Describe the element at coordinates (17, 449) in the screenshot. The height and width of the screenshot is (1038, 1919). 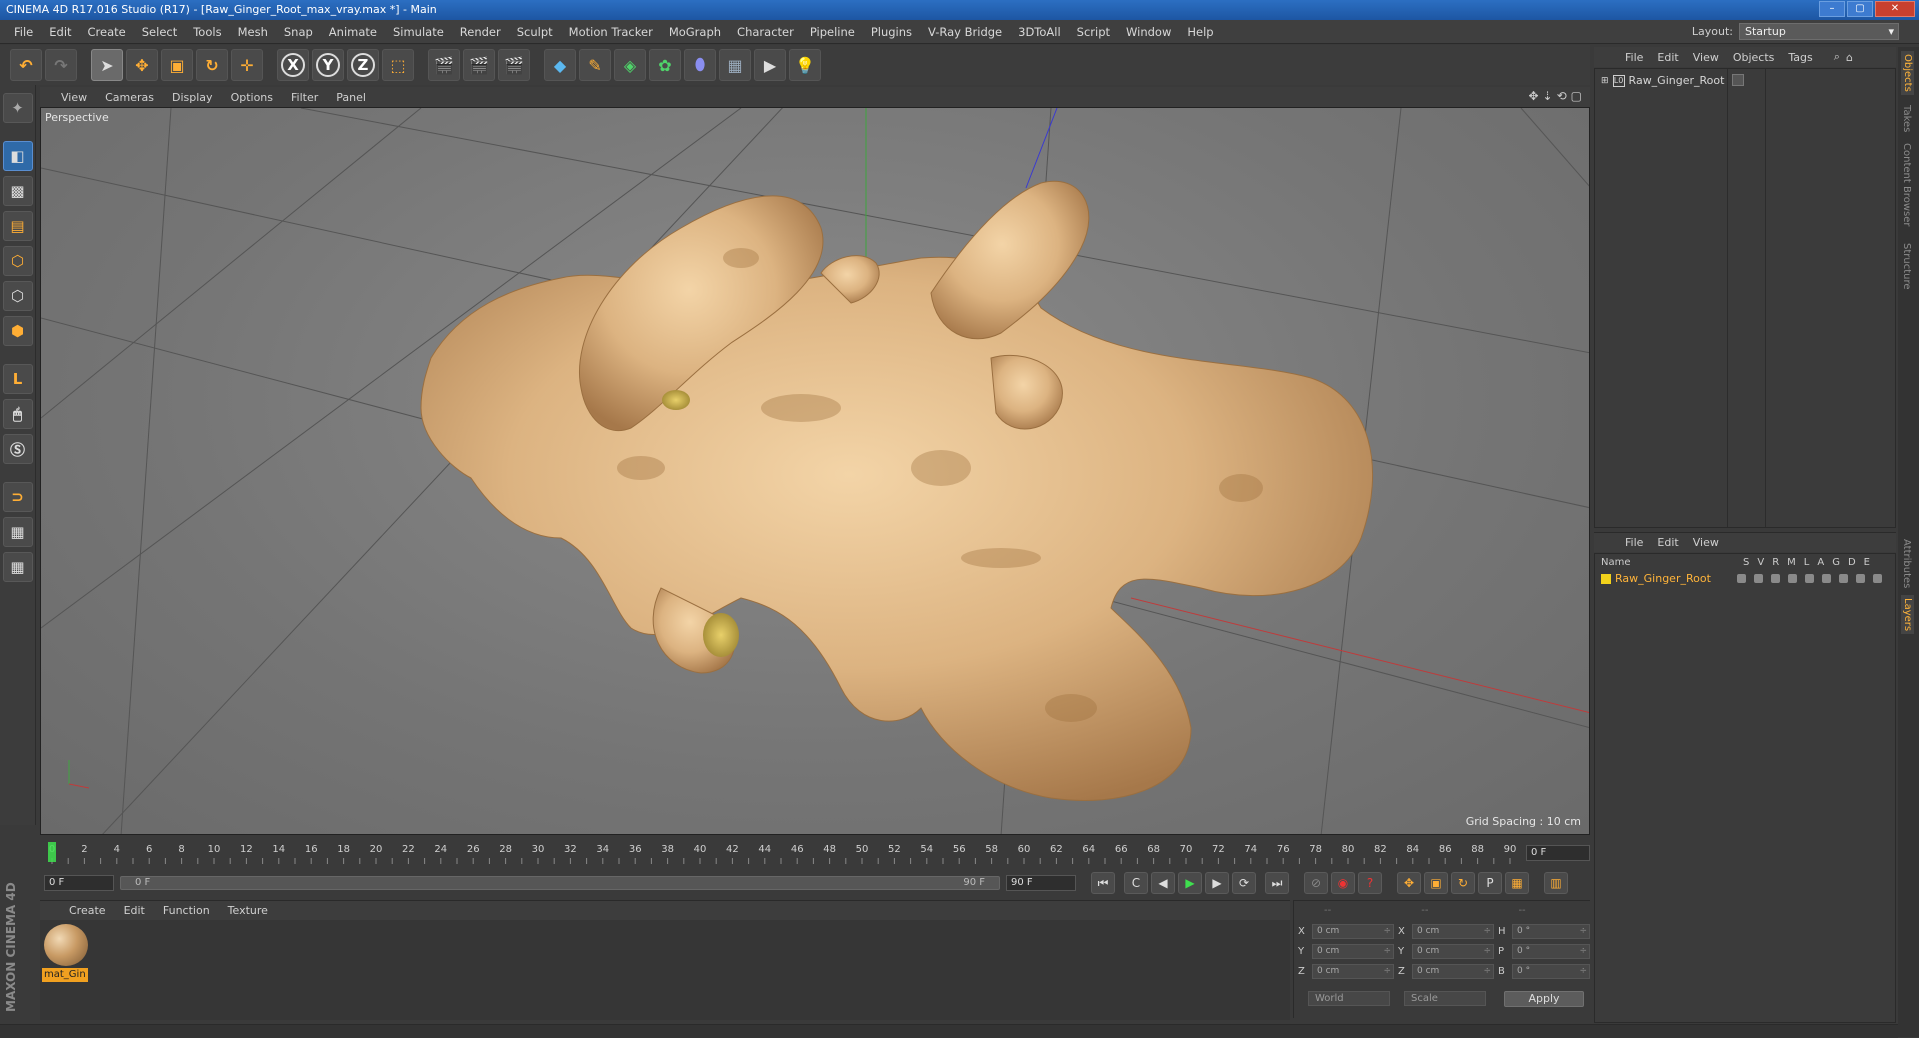
I see `snap-button: Ⓢ` at that location.